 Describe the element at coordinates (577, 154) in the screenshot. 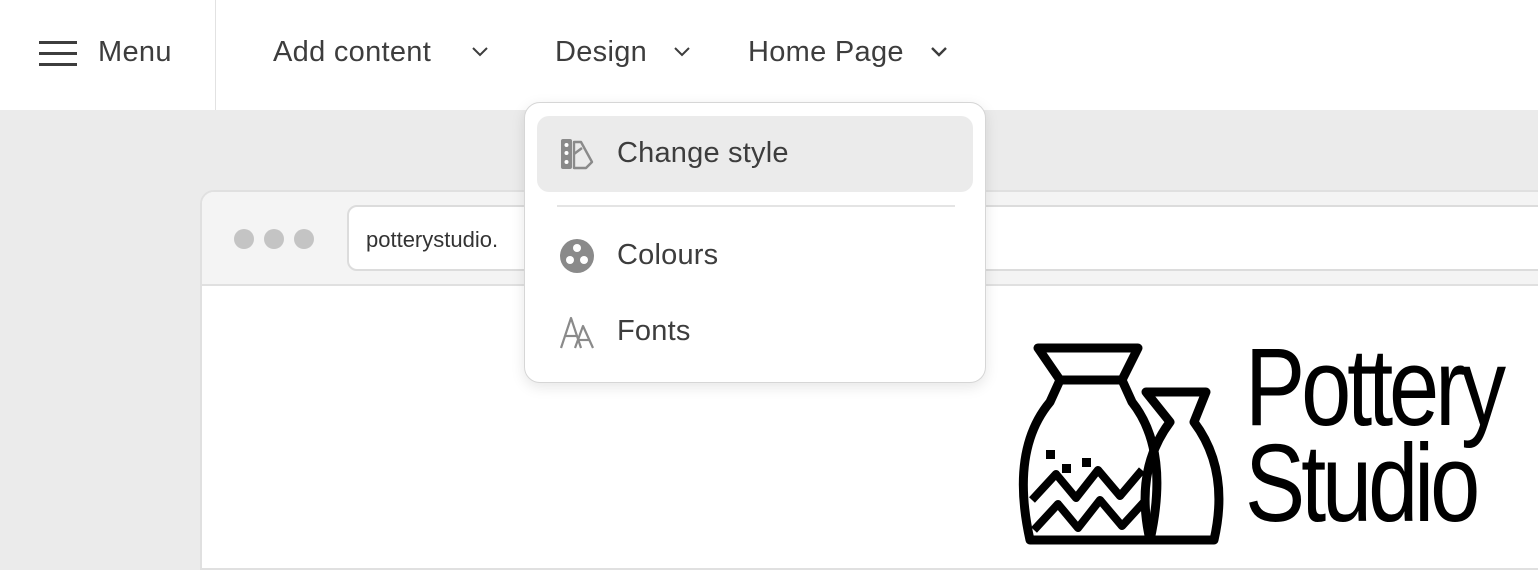

I see `swatch-icon` at that location.